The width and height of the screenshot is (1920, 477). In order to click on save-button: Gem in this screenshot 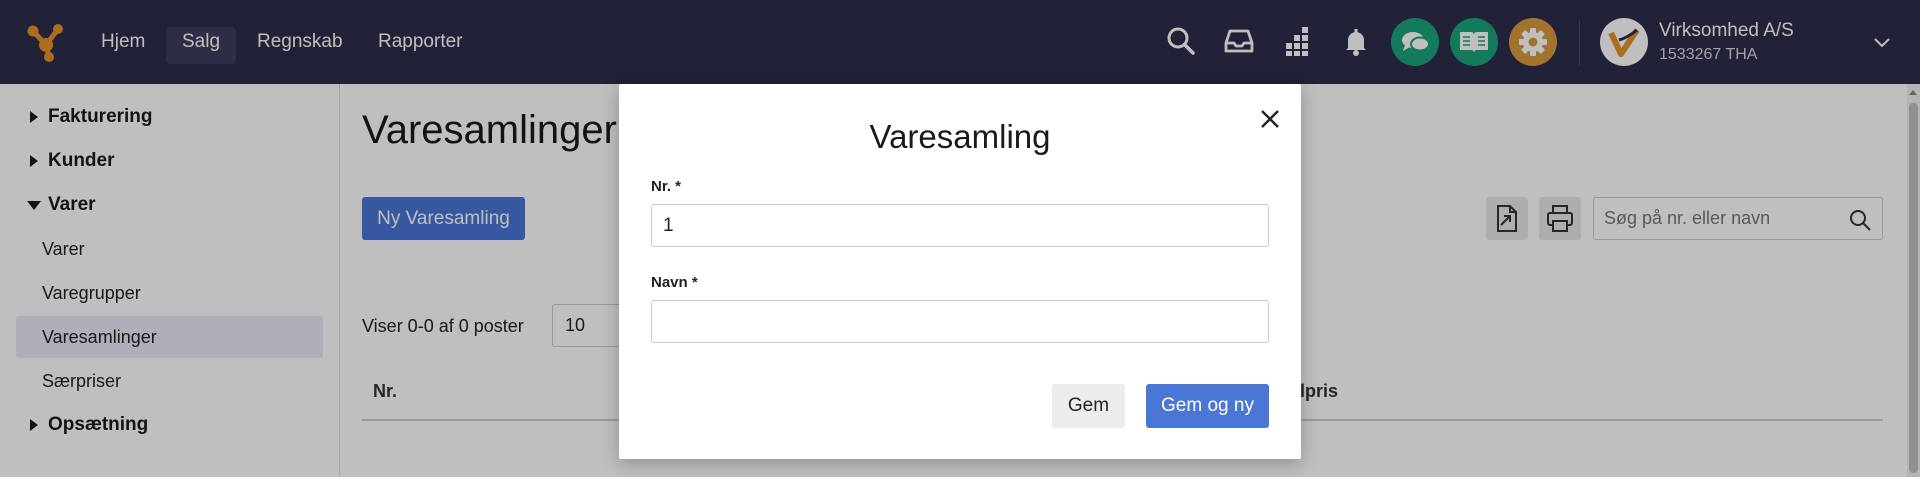, I will do `click(1088, 406)`.